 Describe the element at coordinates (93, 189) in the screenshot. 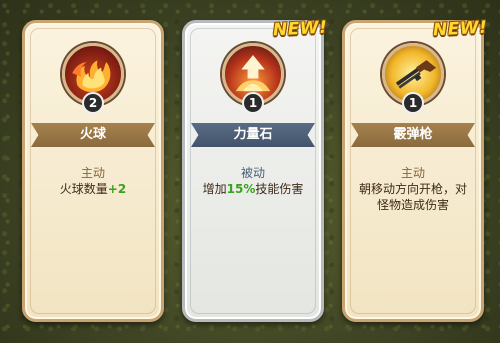

I see `skill-description: 火球数量+2` at that location.